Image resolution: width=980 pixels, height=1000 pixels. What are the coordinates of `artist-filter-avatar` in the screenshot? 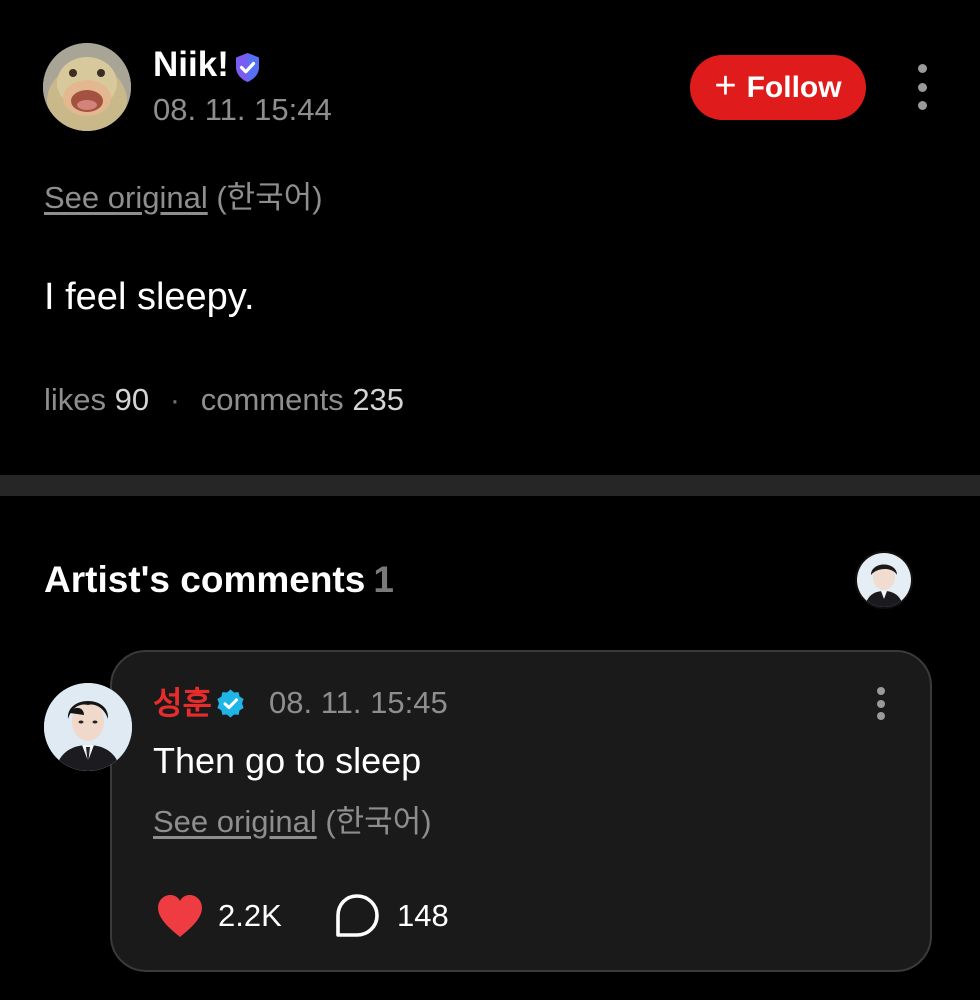 It's located at (884, 580).